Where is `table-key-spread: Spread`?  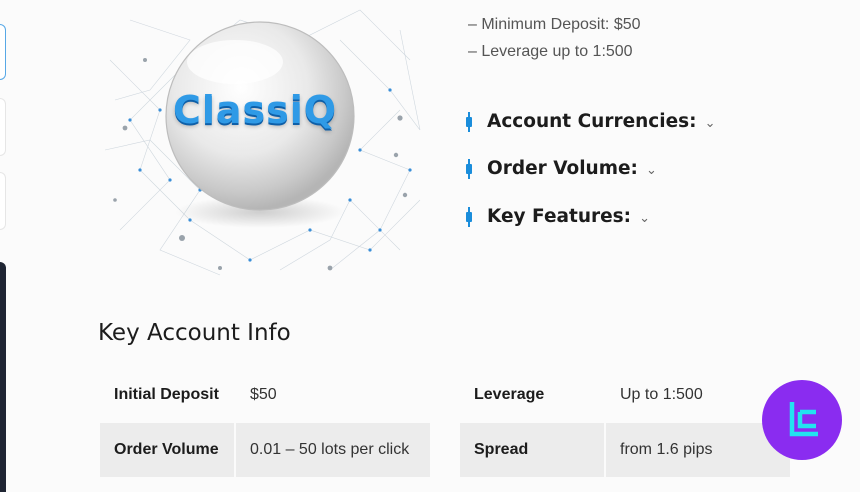 table-key-spread: Spread is located at coordinates (532, 450).